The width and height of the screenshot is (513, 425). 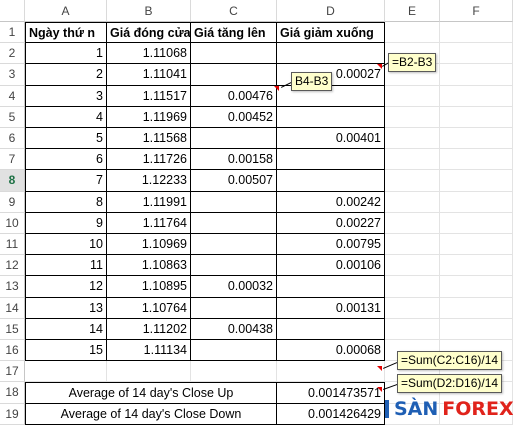 What do you see at coordinates (12, 75) in the screenshot?
I see `row-header: 3` at bounding box center [12, 75].